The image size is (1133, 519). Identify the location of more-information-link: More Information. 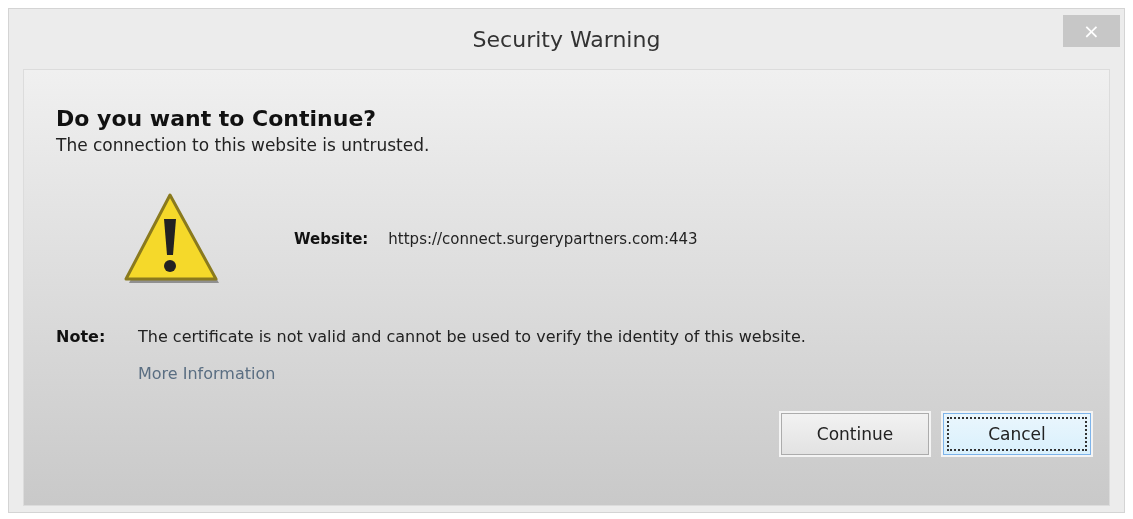
(207, 373).